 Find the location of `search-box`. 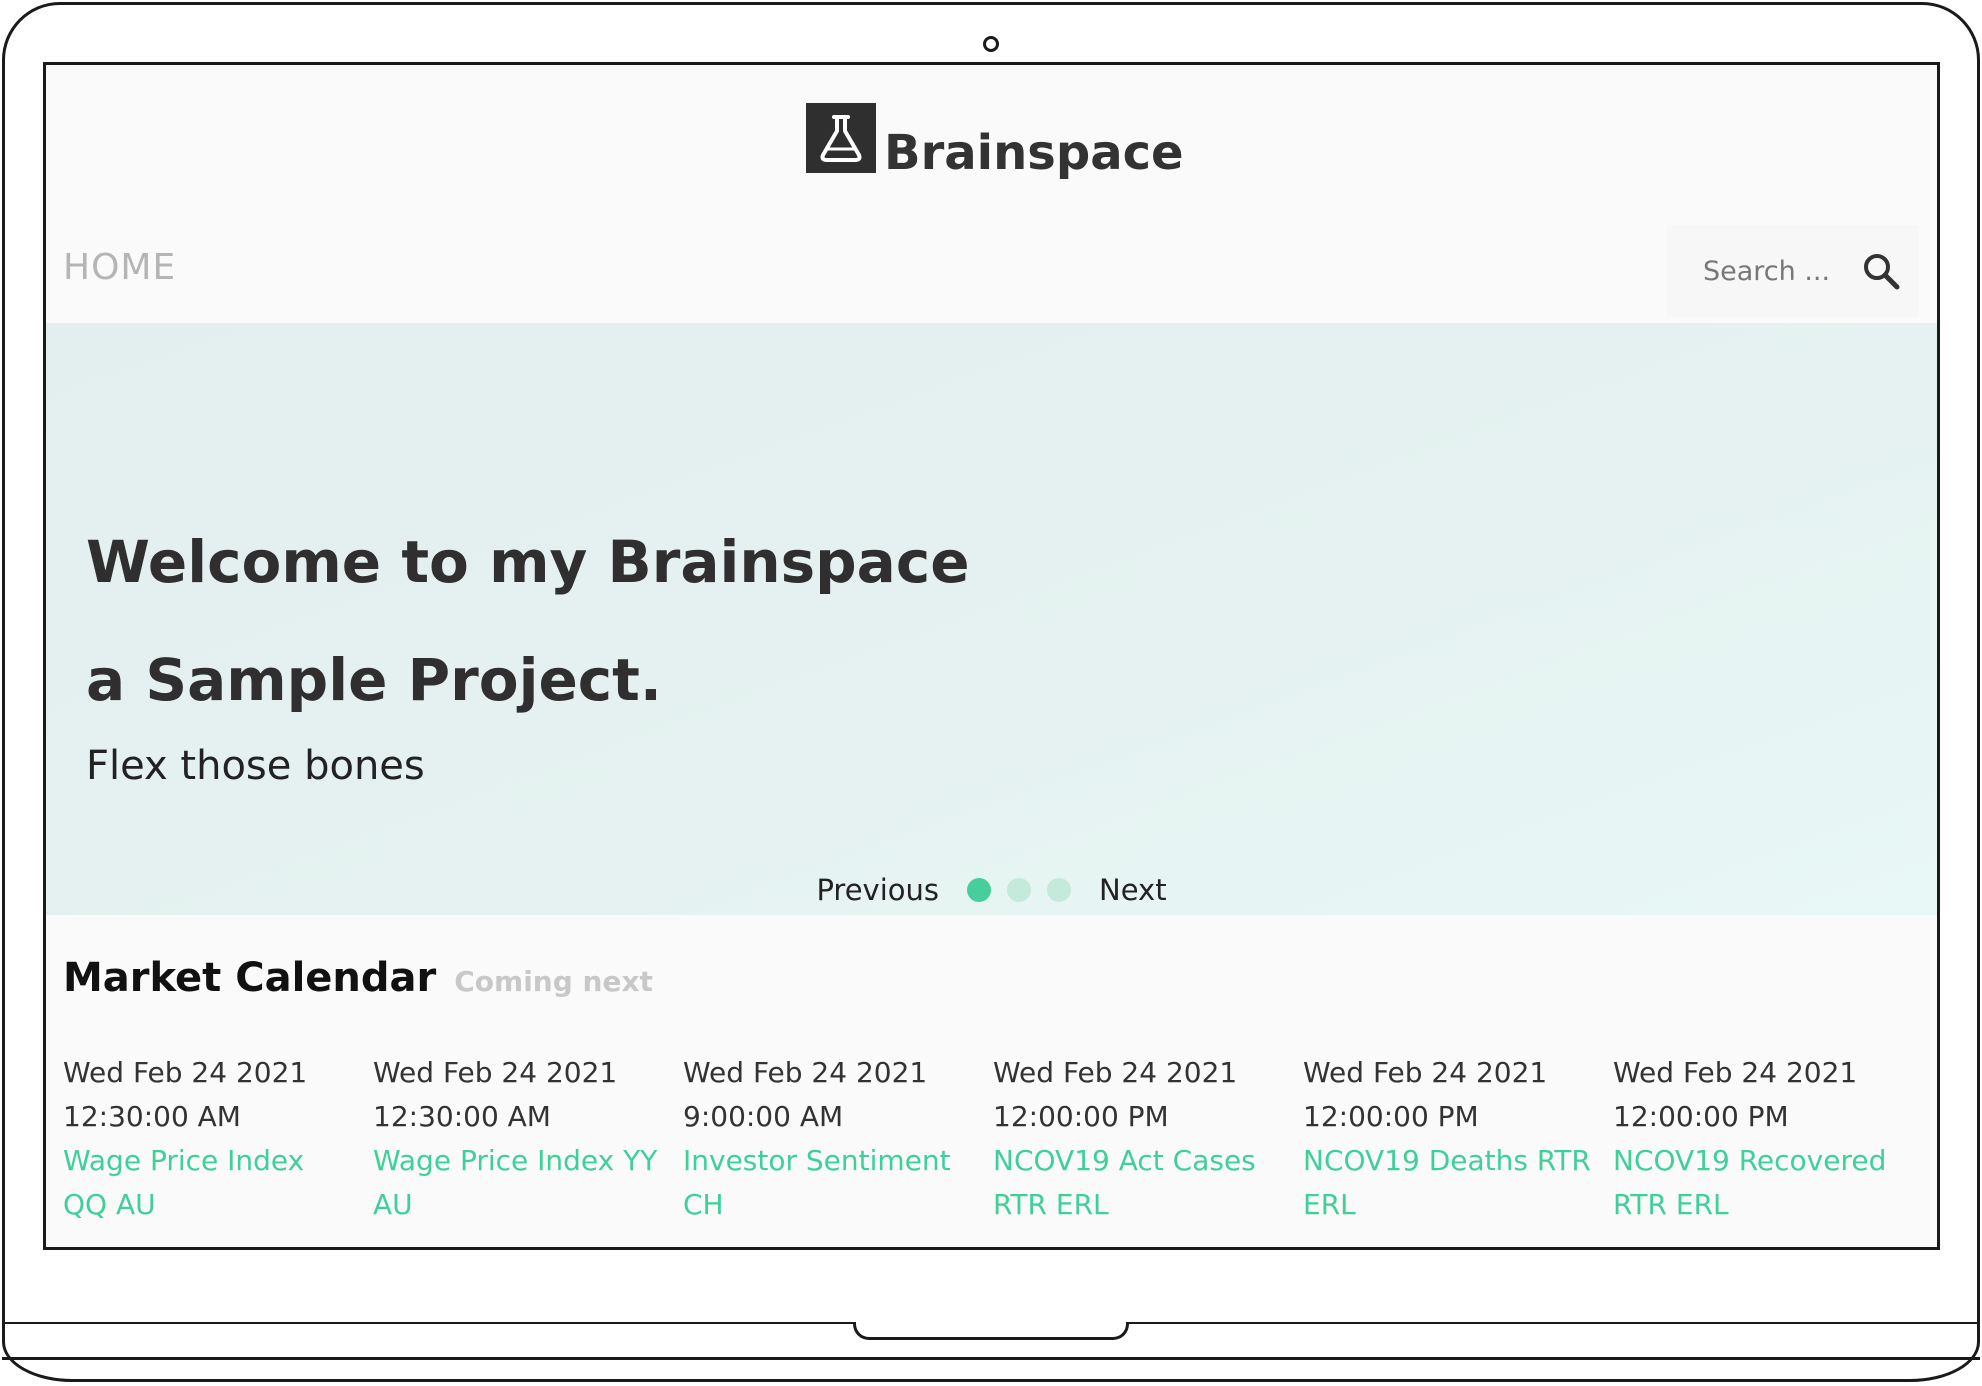

search-box is located at coordinates (1793, 271).